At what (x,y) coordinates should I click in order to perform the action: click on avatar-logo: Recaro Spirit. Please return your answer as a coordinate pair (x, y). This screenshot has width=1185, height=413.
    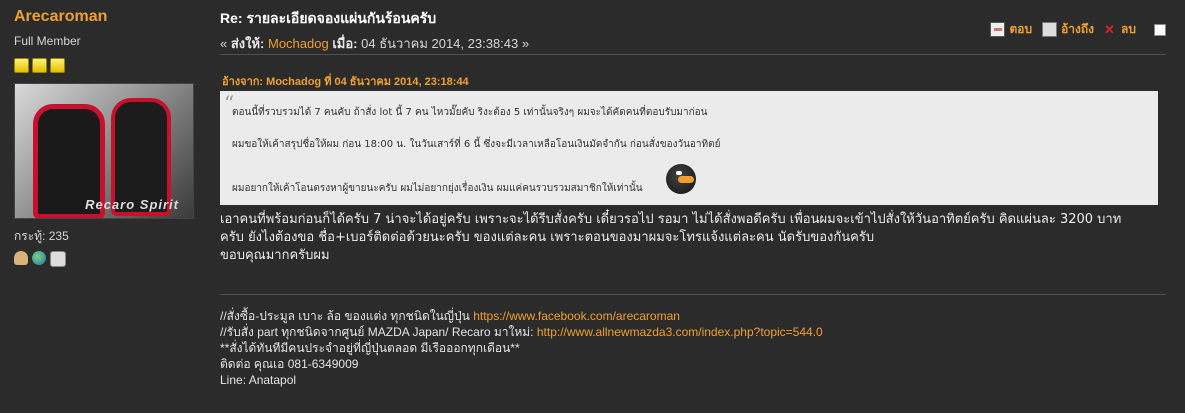
    Looking at the image, I should click on (132, 204).